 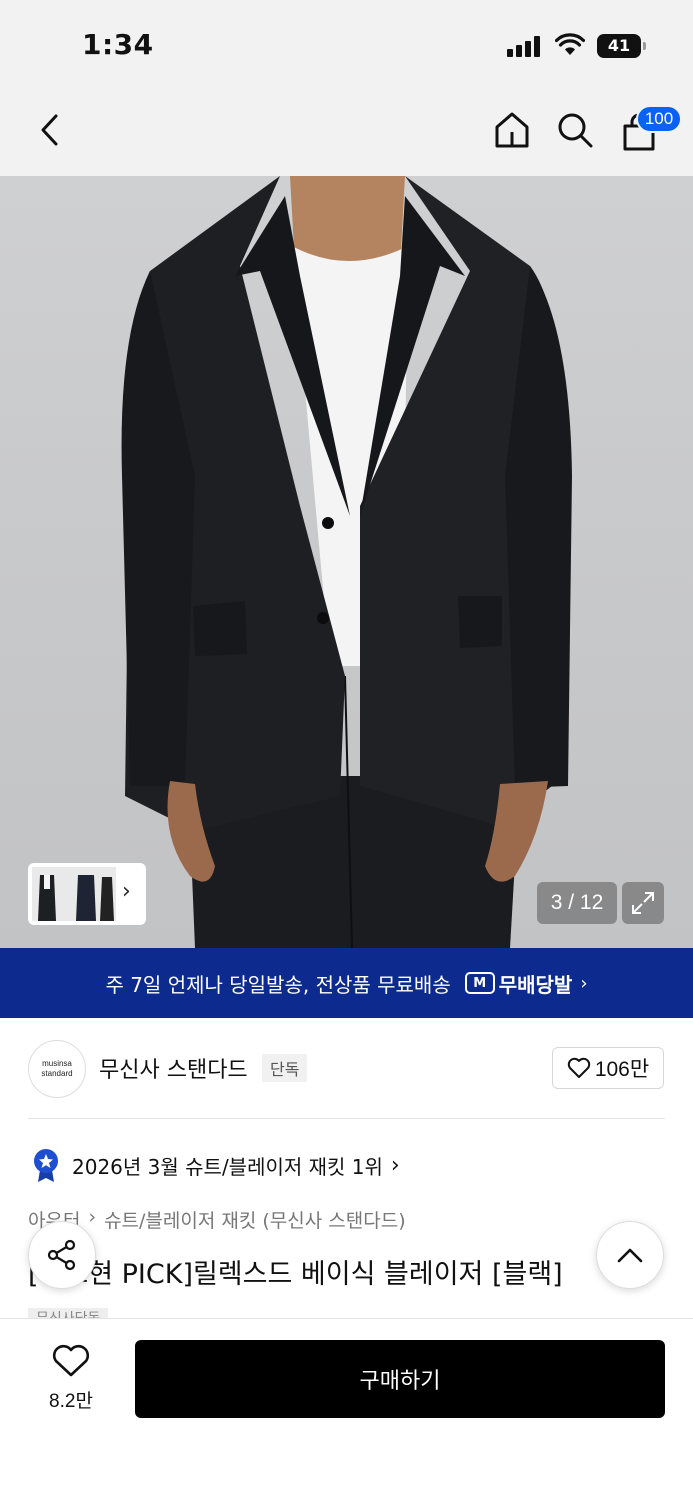 I want to click on divider, so click(x=346, y=1118).